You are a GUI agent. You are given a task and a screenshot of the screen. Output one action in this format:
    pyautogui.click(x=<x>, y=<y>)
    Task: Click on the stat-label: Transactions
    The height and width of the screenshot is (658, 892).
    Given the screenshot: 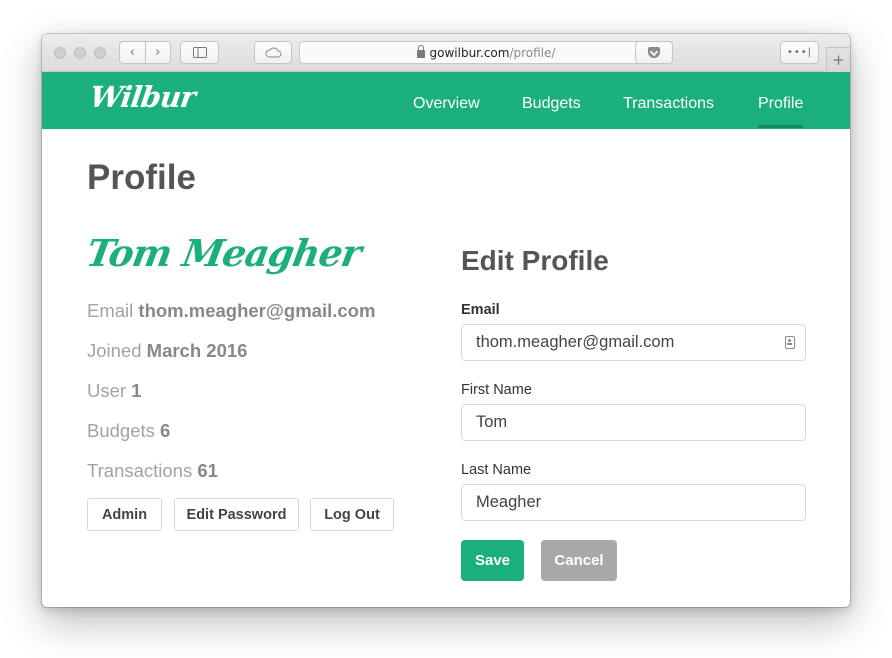 What is the action you would take?
    pyautogui.click(x=140, y=470)
    